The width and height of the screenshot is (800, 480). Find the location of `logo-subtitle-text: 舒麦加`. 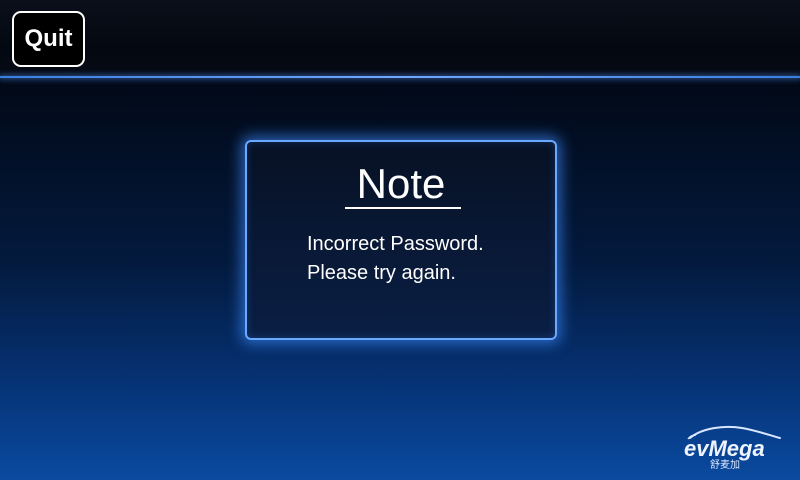

logo-subtitle-text: 舒麦加 is located at coordinates (725, 464).